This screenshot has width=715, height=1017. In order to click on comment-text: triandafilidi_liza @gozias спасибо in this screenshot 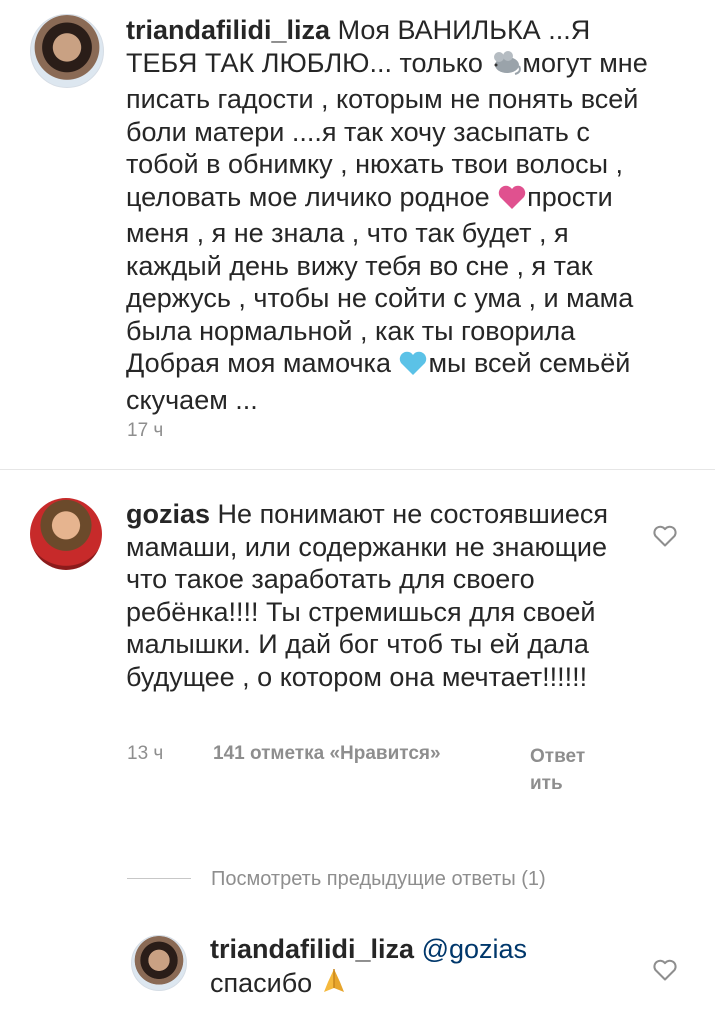, I will do `click(420, 968)`.